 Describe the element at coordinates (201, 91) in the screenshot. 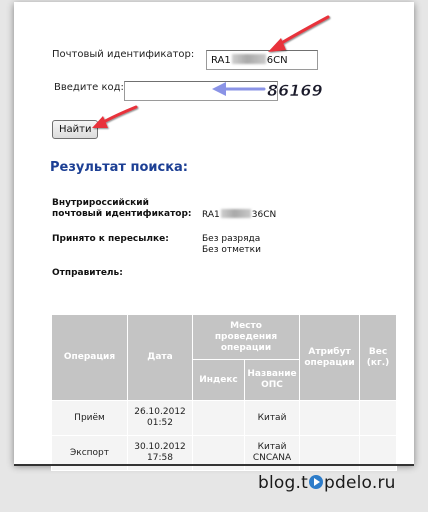

I see `captcha-code-input` at that location.